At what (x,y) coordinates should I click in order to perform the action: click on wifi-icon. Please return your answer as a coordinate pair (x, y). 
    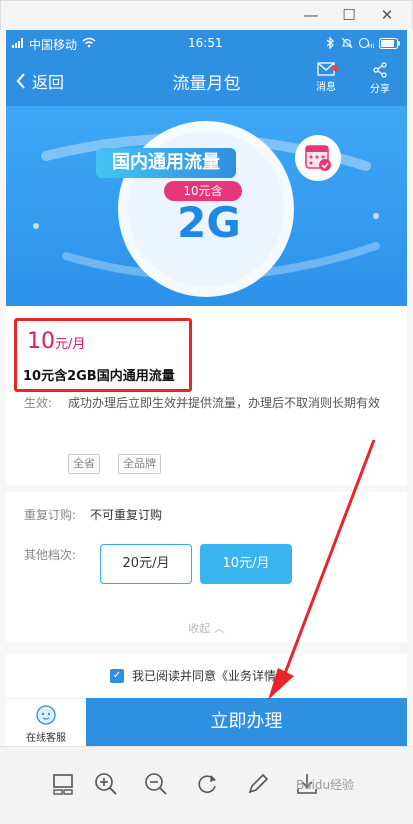
    Looking at the image, I should click on (89, 42).